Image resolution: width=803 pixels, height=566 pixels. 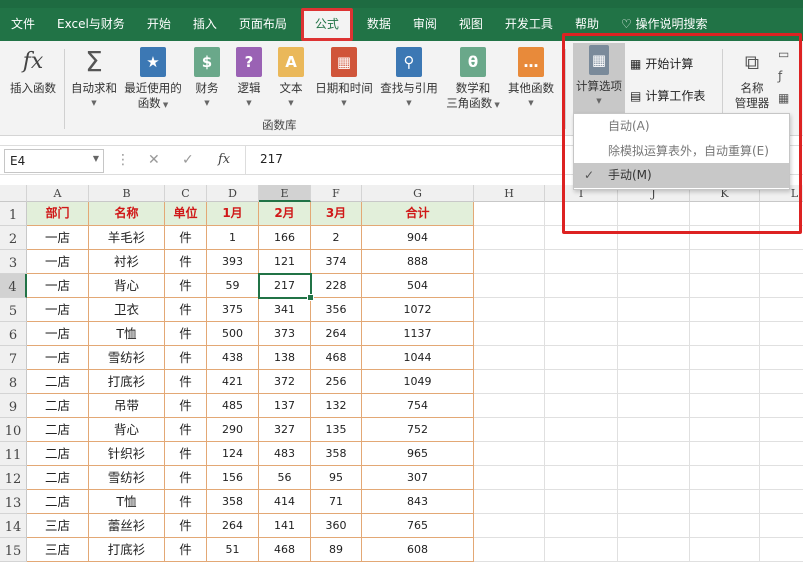 What do you see at coordinates (233, 550) in the screenshot?
I see `table-cell: 51` at bounding box center [233, 550].